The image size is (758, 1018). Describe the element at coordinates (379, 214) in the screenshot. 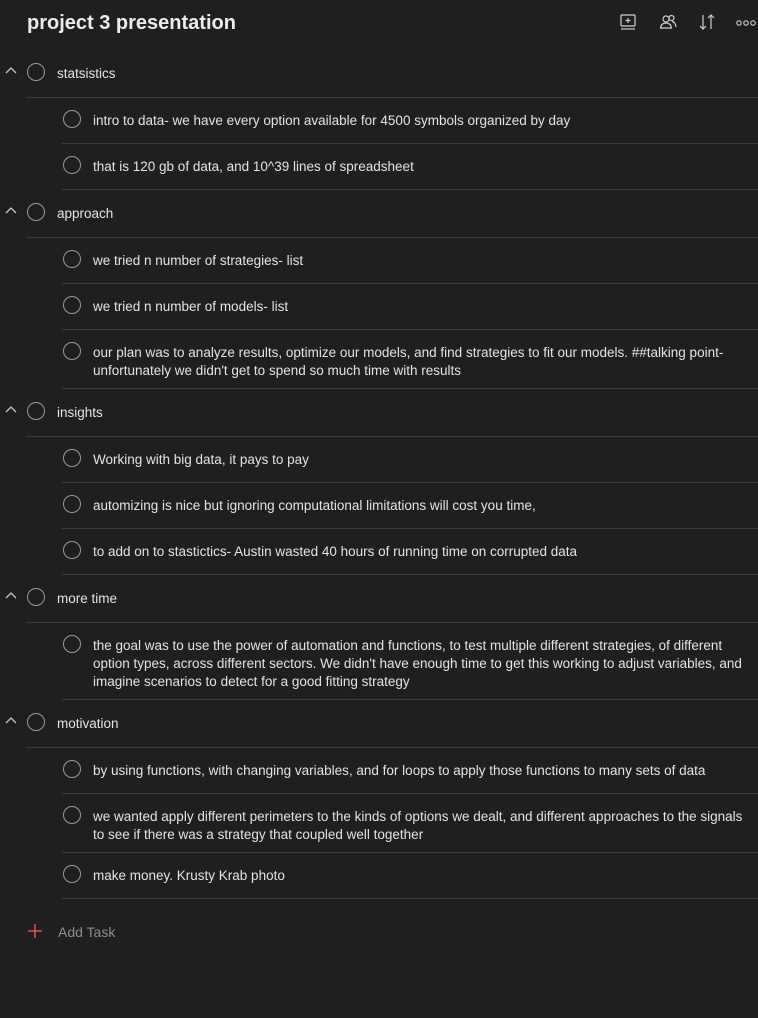

I see `section-header: approach` at that location.